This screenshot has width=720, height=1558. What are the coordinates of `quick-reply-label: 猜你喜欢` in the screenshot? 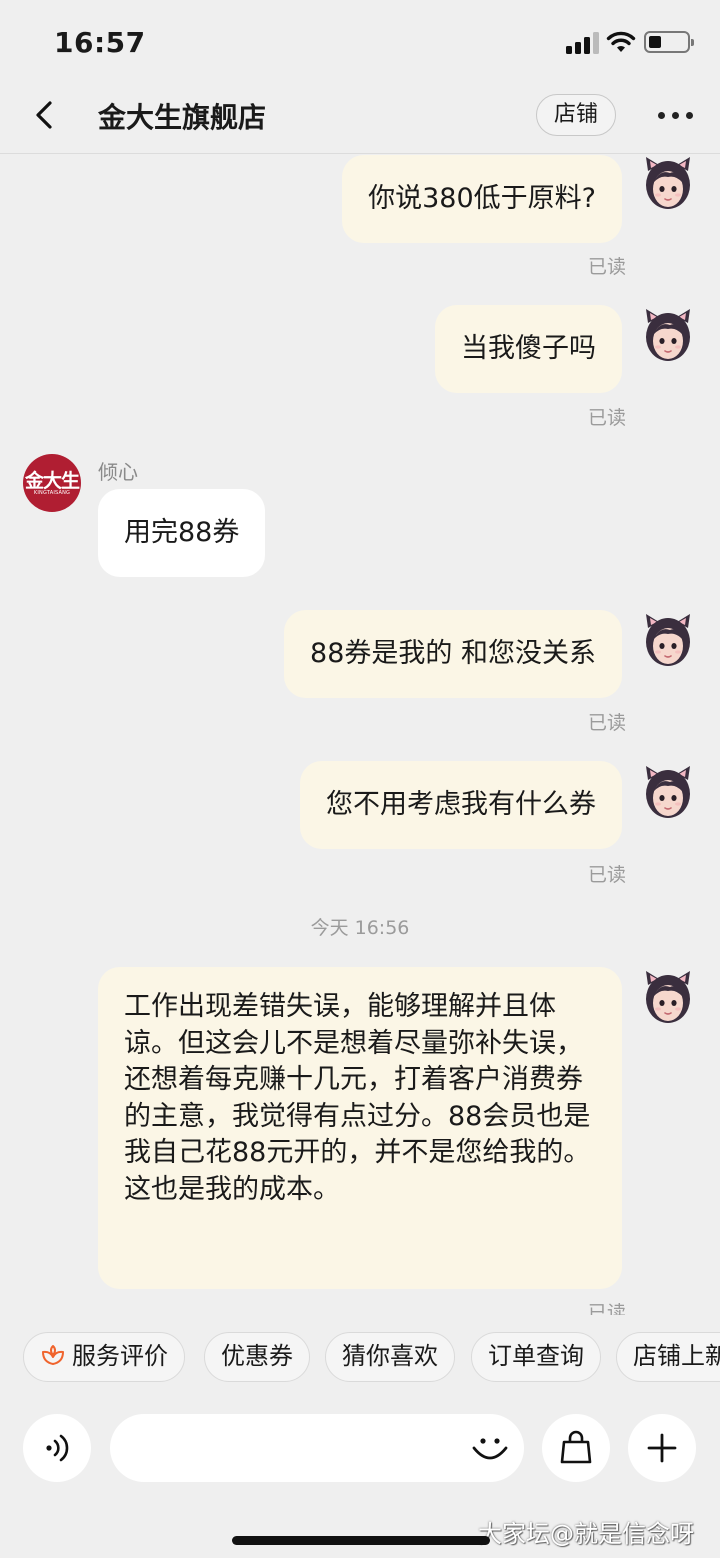 It's located at (390, 1356).